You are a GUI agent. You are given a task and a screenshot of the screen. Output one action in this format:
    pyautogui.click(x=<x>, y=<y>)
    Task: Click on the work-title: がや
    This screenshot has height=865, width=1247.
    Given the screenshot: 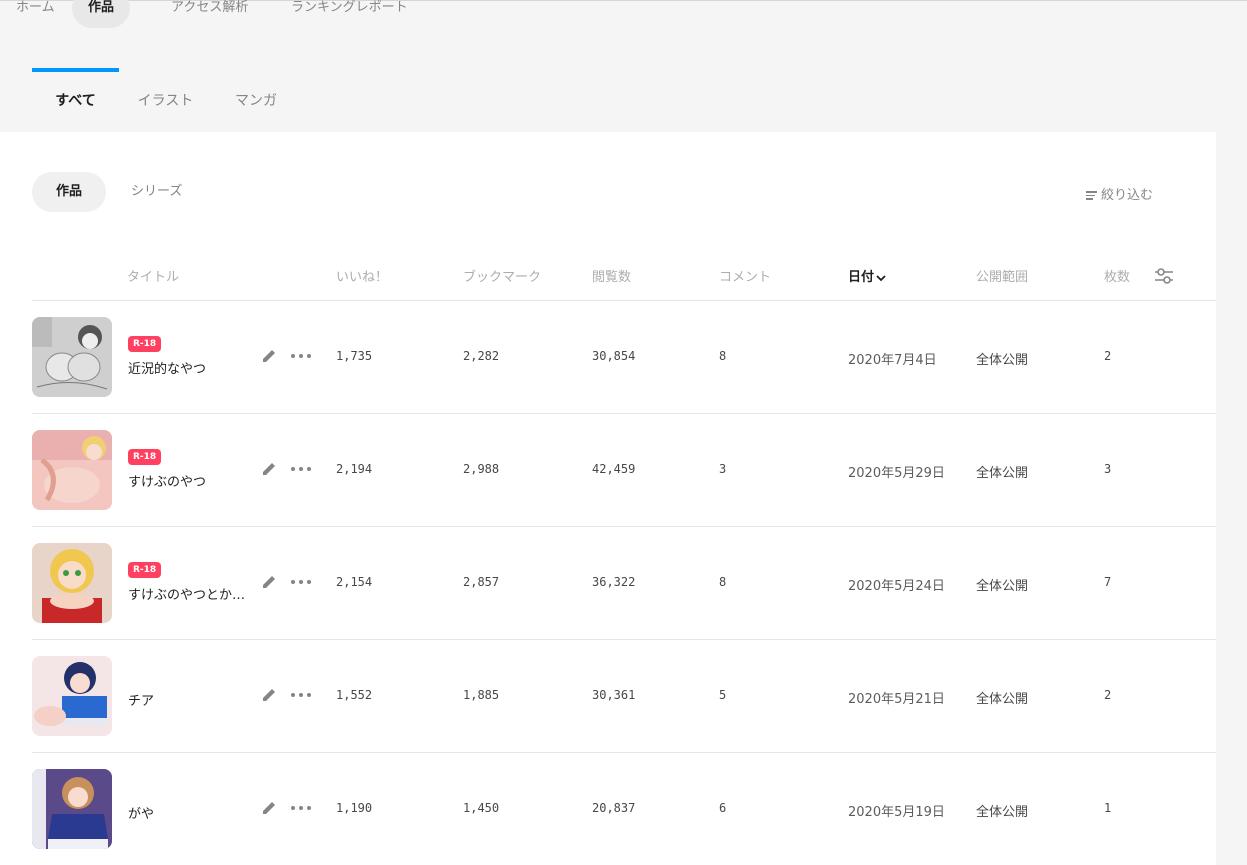 What is the action you would take?
    pyautogui.click(x=141, y=812)
    